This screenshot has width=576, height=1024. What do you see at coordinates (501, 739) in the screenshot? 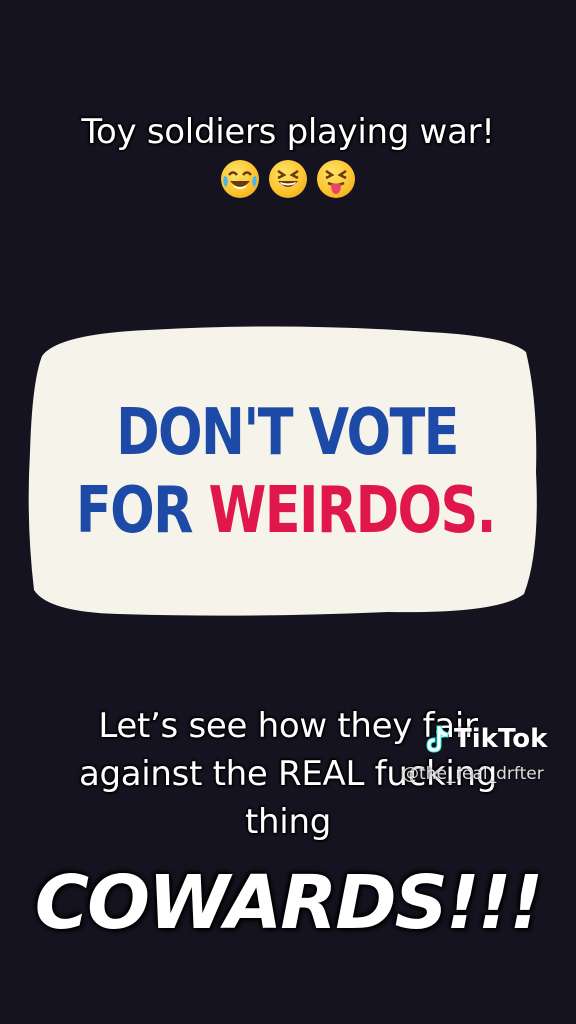
I see `tiktok-brand-text: TikTok` at bounding box center [501, 739].